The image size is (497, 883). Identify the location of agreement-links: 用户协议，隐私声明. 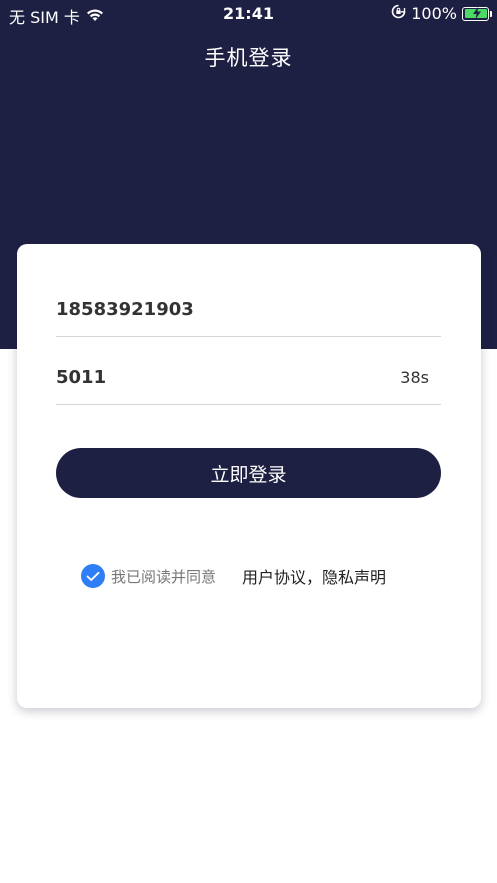
(314, 576).